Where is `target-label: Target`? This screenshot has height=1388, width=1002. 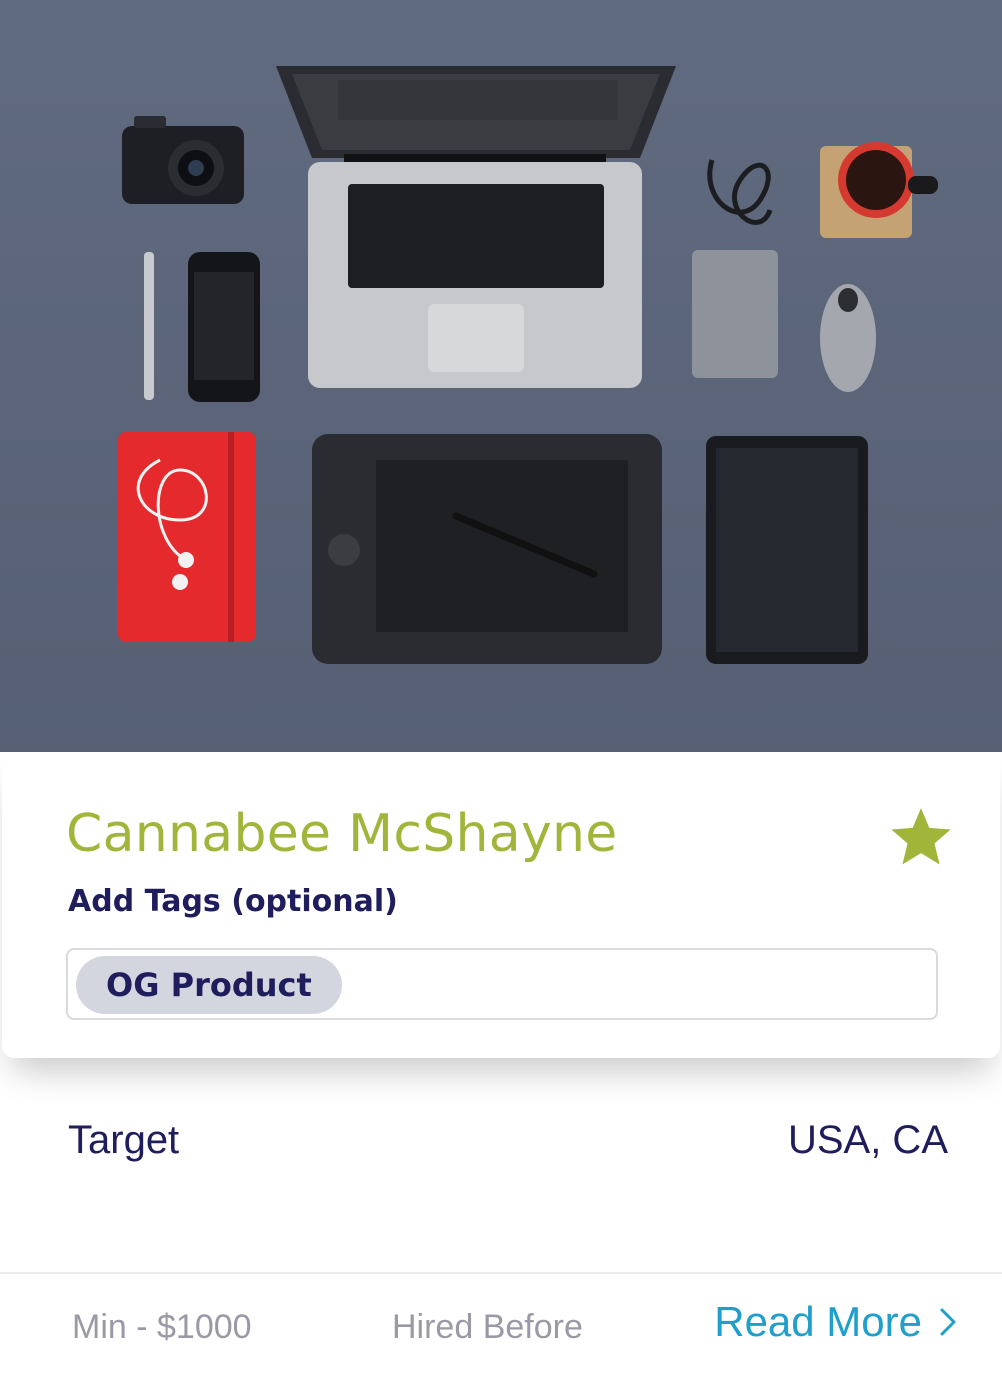 target-label: Target is located at coordinates (124, 1140).